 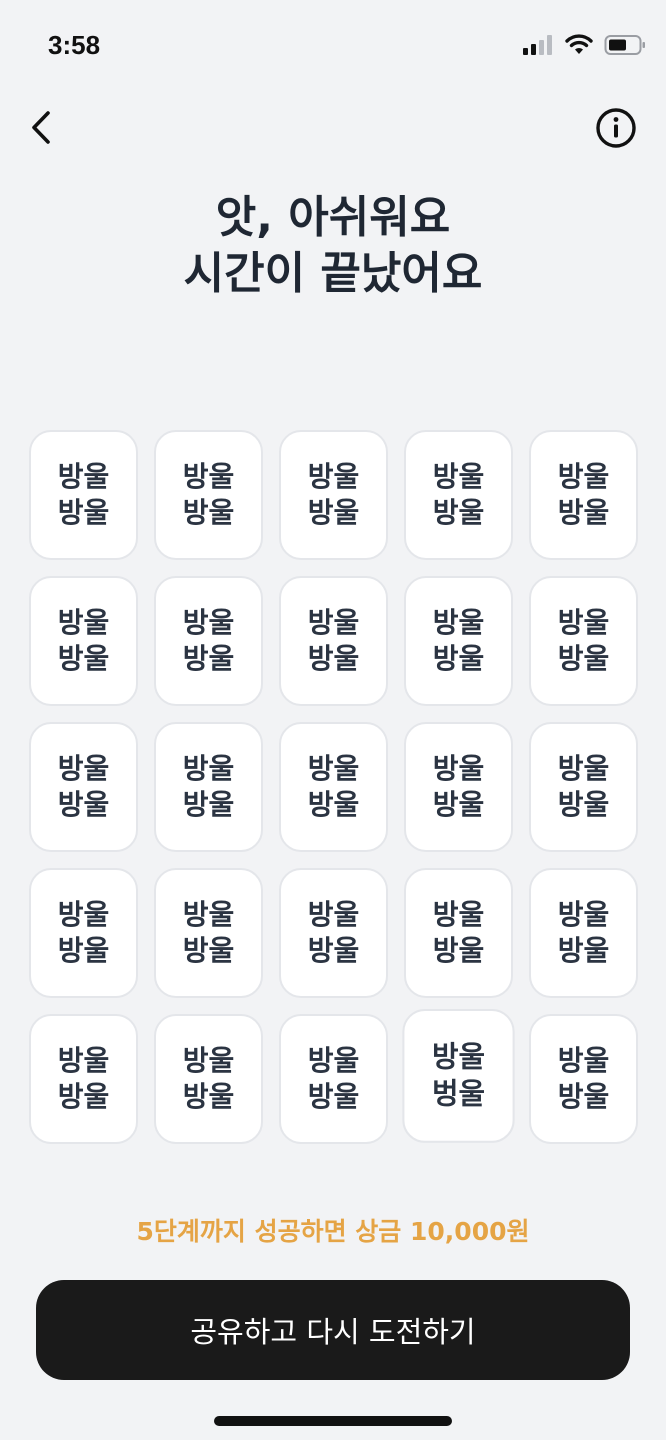 I want to click on battery-icon, so click(x=624, y=45).